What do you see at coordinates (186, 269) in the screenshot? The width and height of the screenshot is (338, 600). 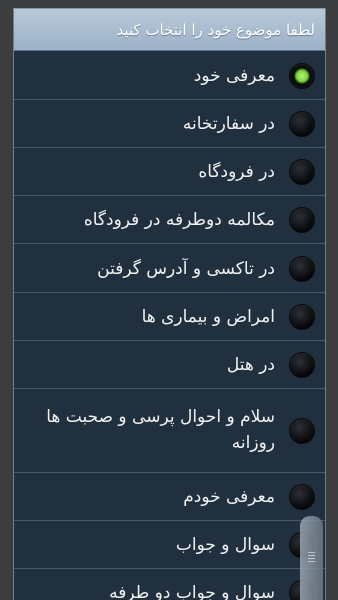 I see `option-label: در تاکسی و آدرس گرفتن` at bounding box center [186, 269].